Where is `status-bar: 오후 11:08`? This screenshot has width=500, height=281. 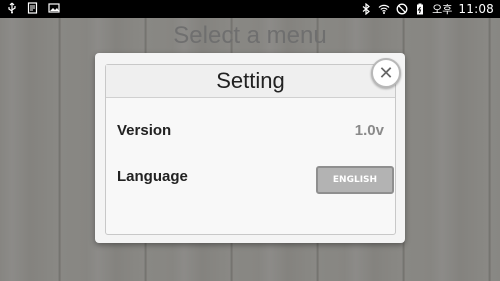
status-bar: 오후 11:08 is located at coordinates (250, 9).